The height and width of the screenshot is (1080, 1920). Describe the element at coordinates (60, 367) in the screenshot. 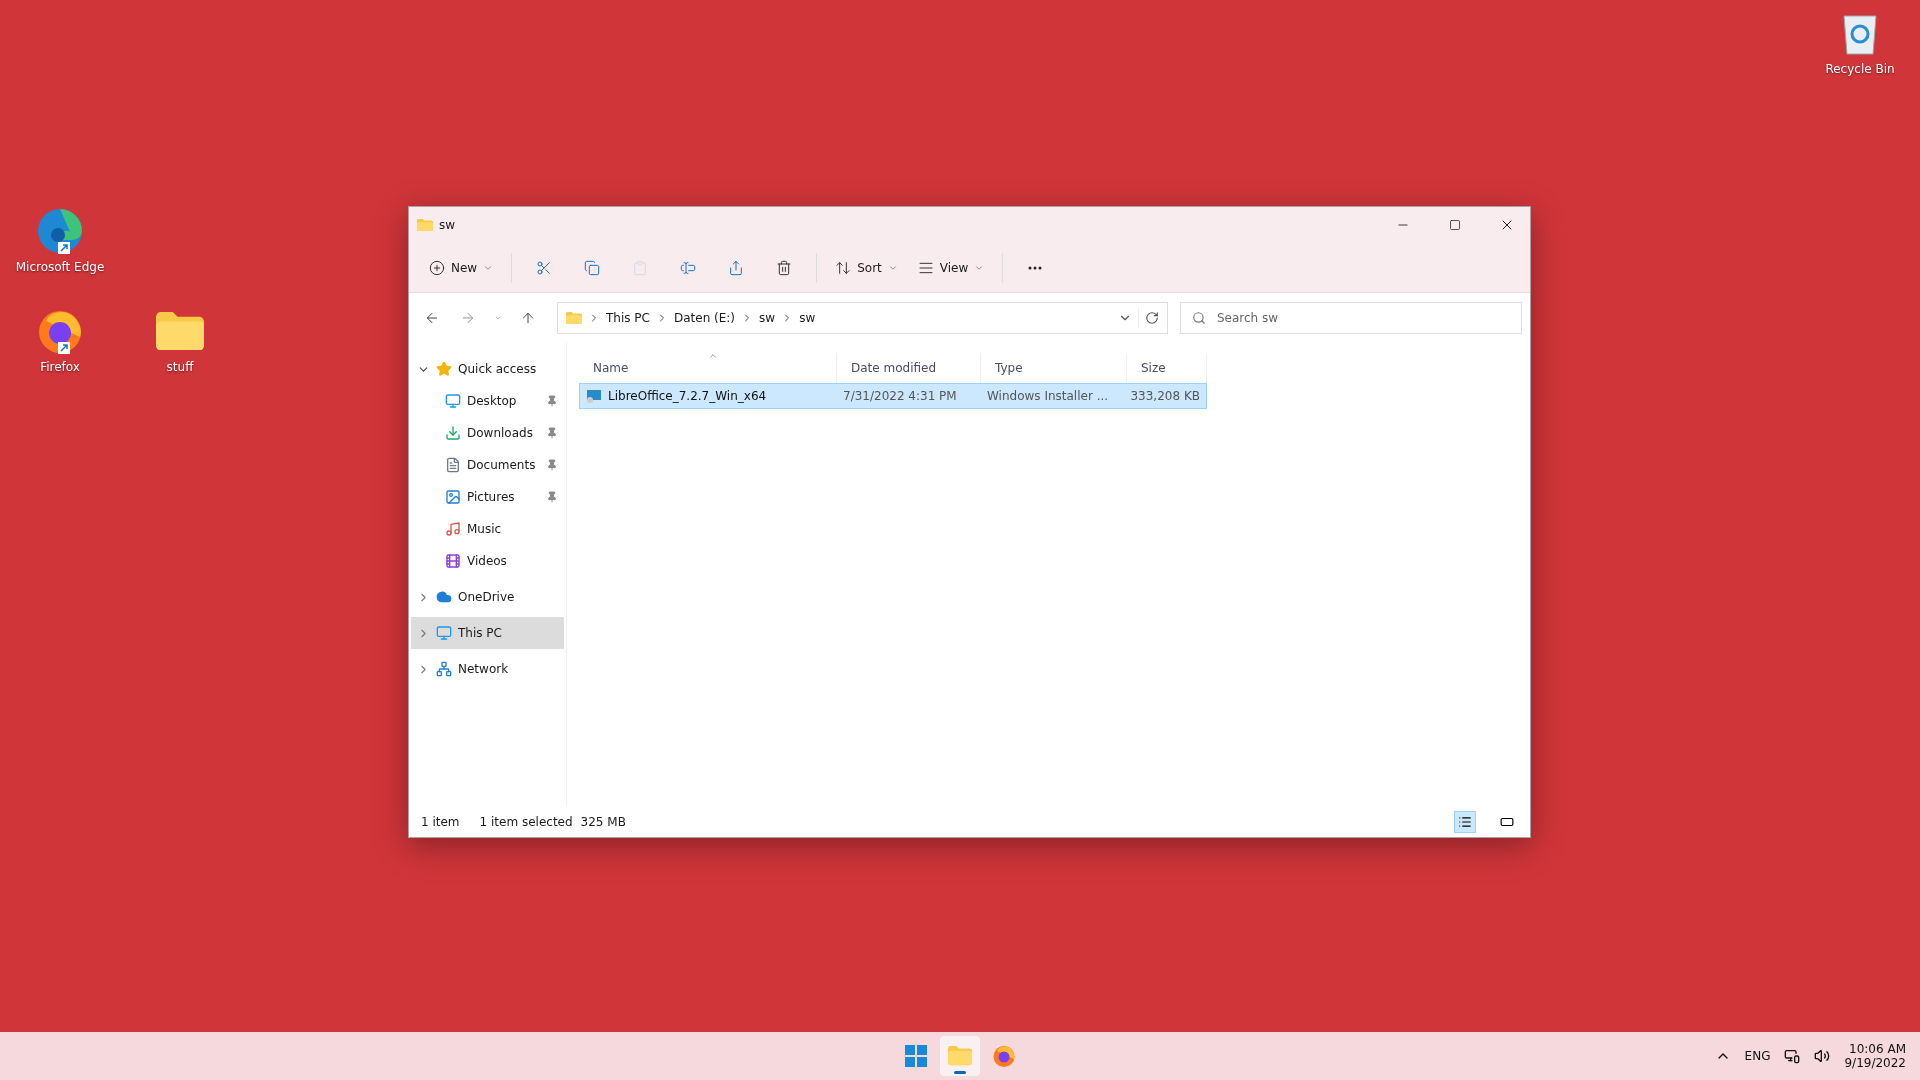

I see `desktop-icon-label: Firefox` at that location.